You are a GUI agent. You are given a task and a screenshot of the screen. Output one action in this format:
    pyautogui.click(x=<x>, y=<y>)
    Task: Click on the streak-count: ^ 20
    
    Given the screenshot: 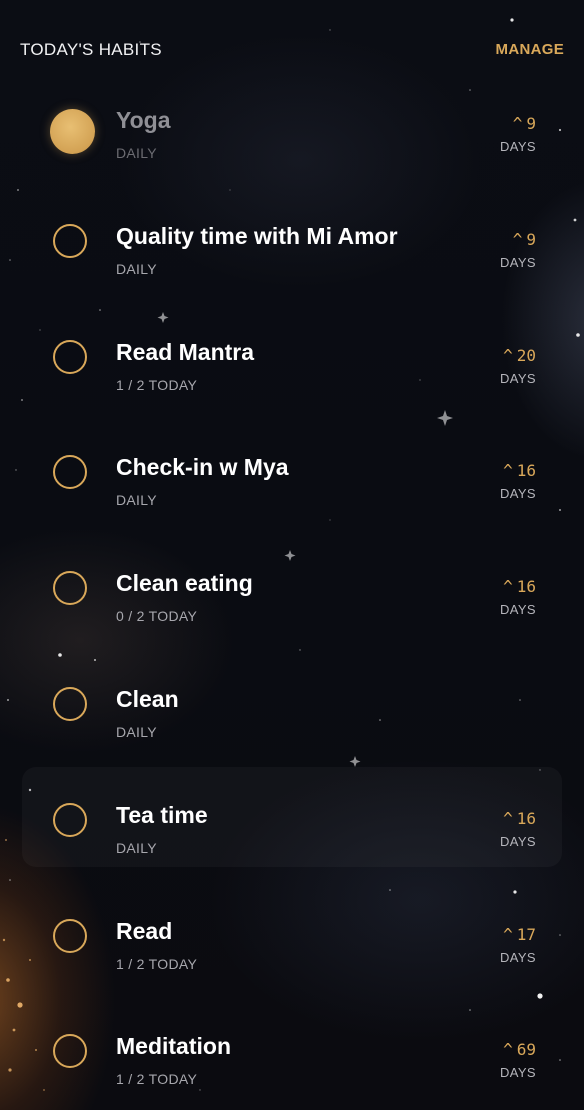 What is the action you would take?
    pyautogui.click(x=496, y=355)
    